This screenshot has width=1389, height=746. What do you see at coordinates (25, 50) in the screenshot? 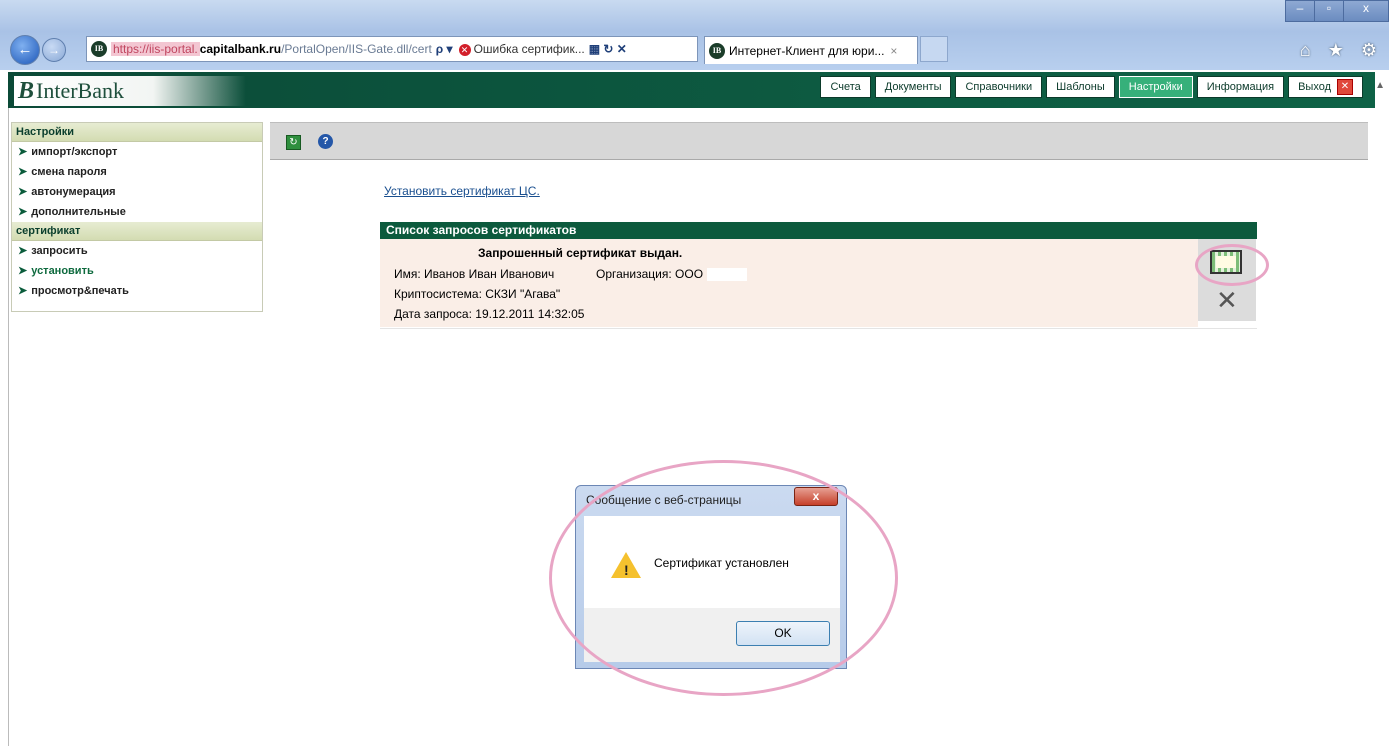
I see `back-button: ←` at bounding box center [25, 50].